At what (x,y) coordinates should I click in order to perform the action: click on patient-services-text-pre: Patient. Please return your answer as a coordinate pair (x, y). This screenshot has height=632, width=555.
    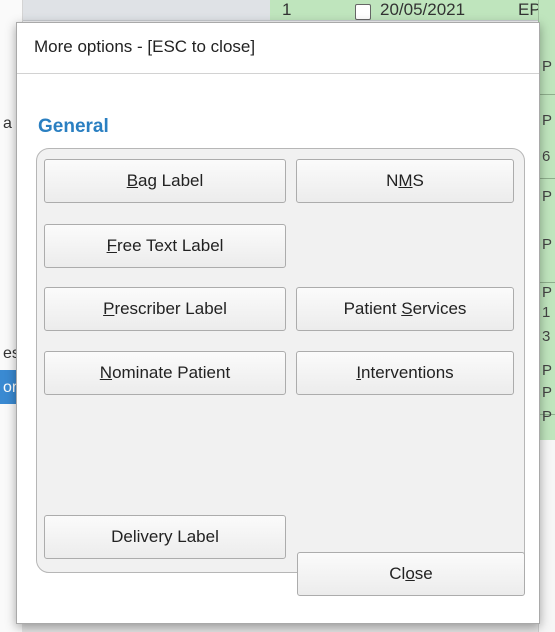
    Looking at the image, I should click on (372, 308).